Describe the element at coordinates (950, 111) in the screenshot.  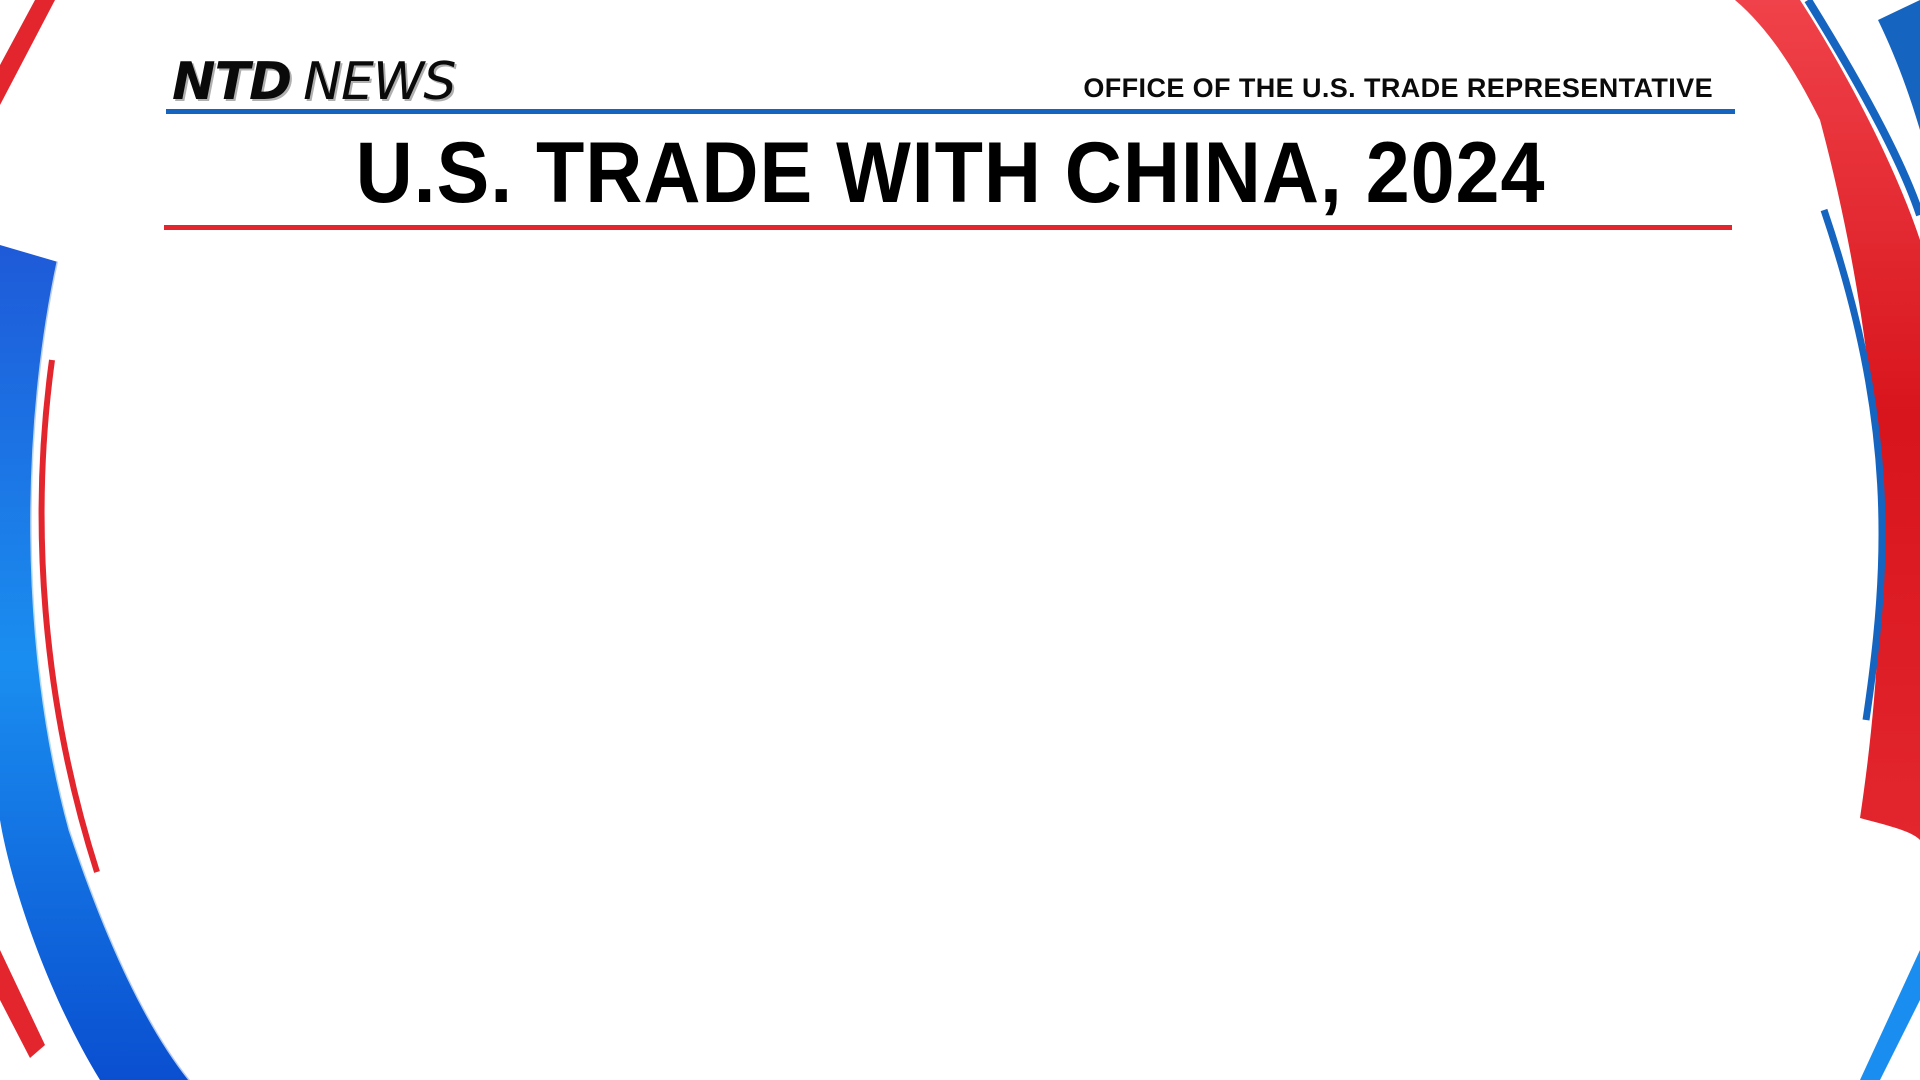
I see `blue-divider` at that location.